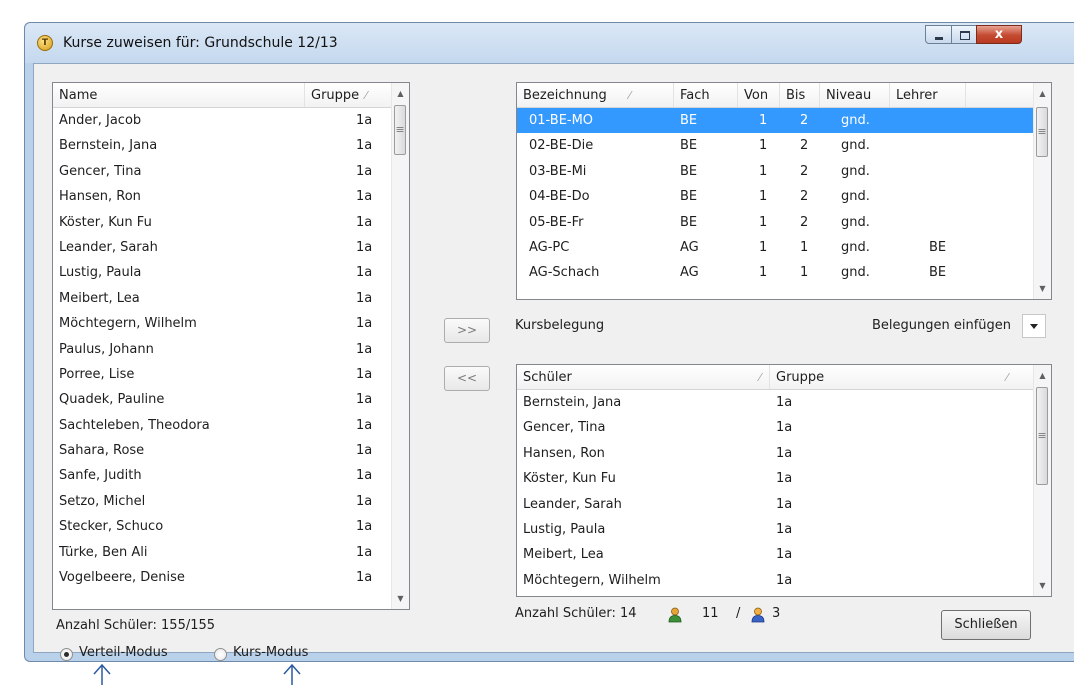 This screenshot has width=1075, height=685. What do you see at coordinates (855, 95) in the screenshot?
I see `column-header-level: Niveau` at bounding box center [855, 95].